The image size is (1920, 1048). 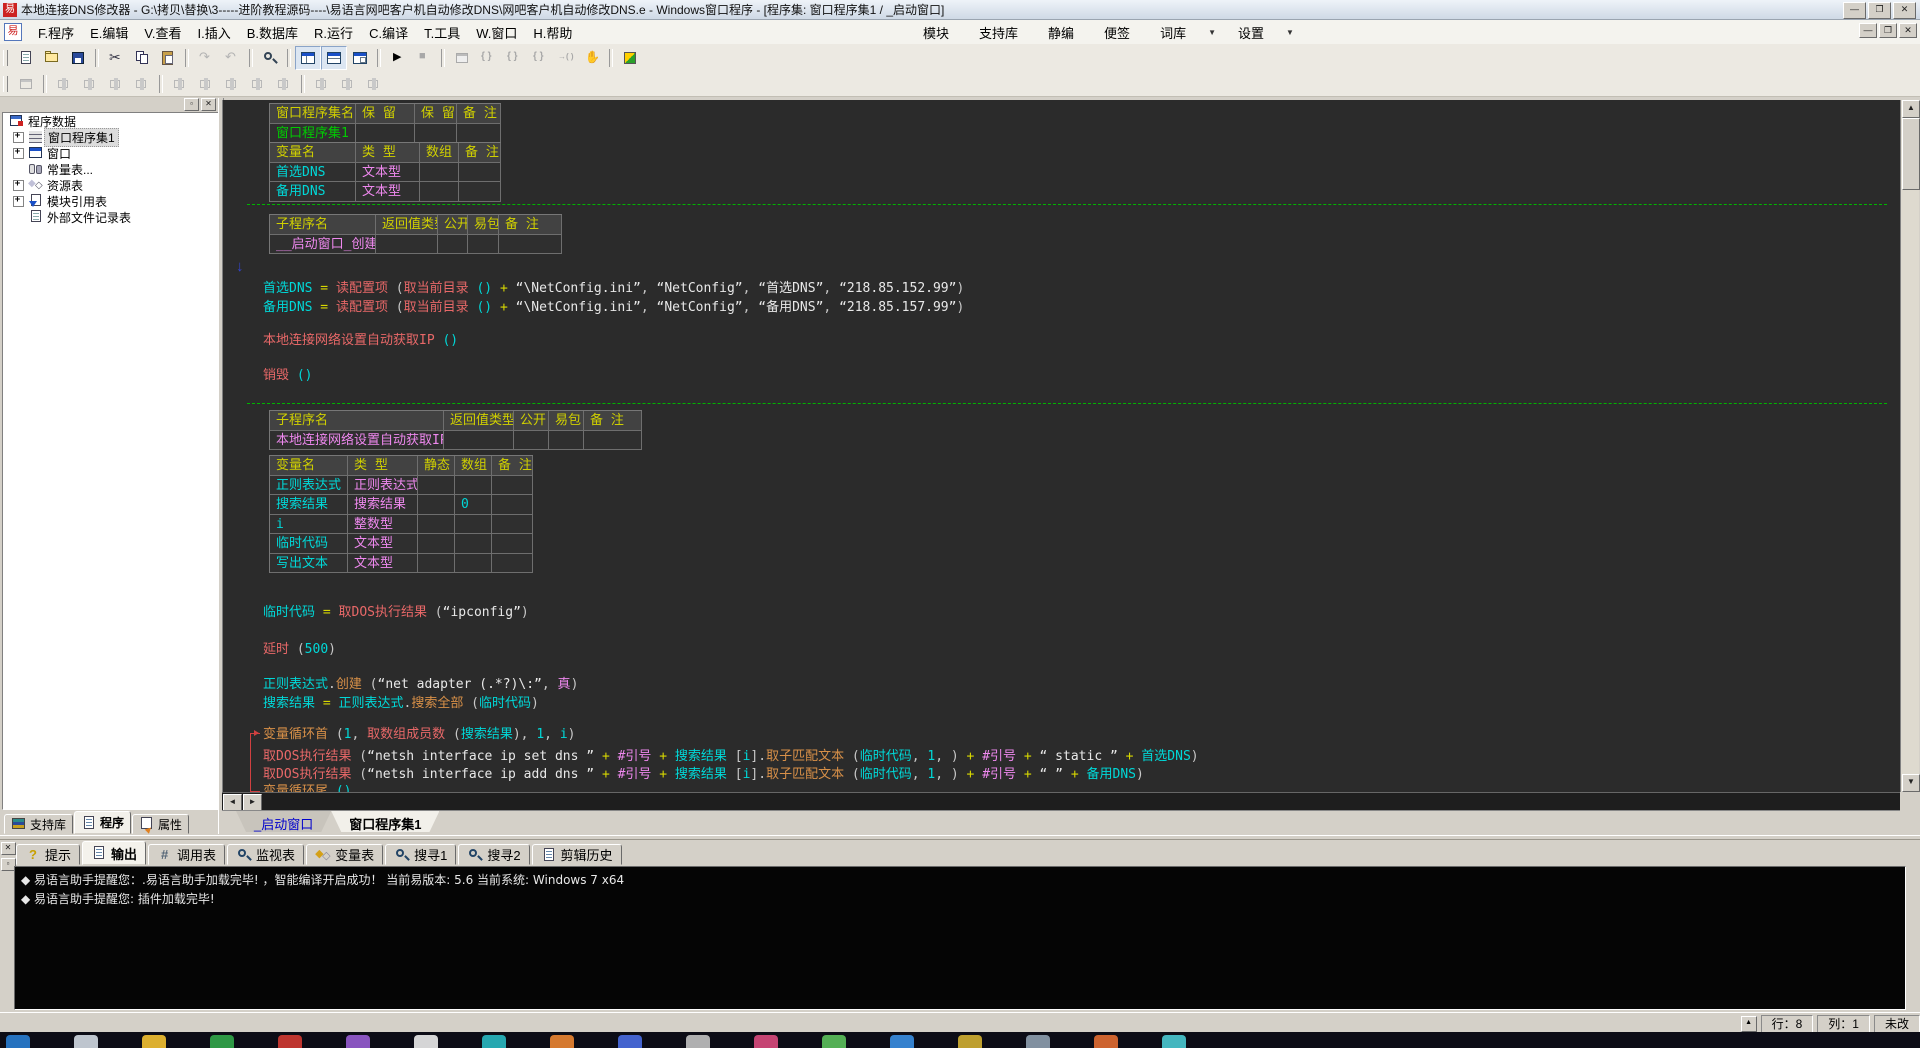 I want to click on open-file-button, so click(x=52, y=58).